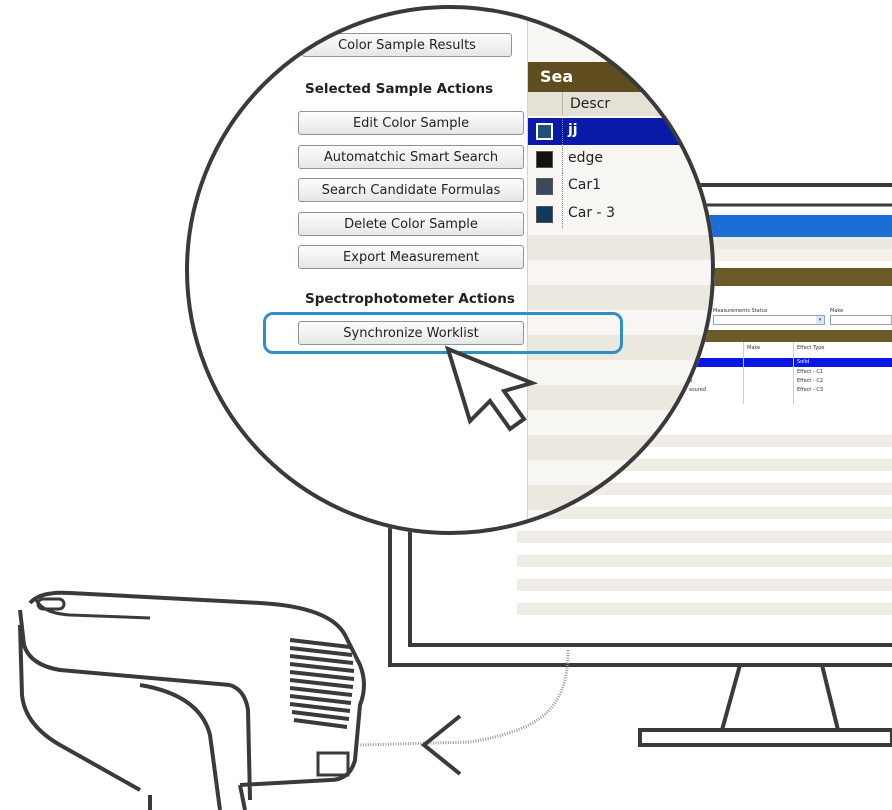 This screenshot has height=810, width=892. I want to click on search-candidate-formulas-button: Search Candidate Formulas, so click(411, 190).